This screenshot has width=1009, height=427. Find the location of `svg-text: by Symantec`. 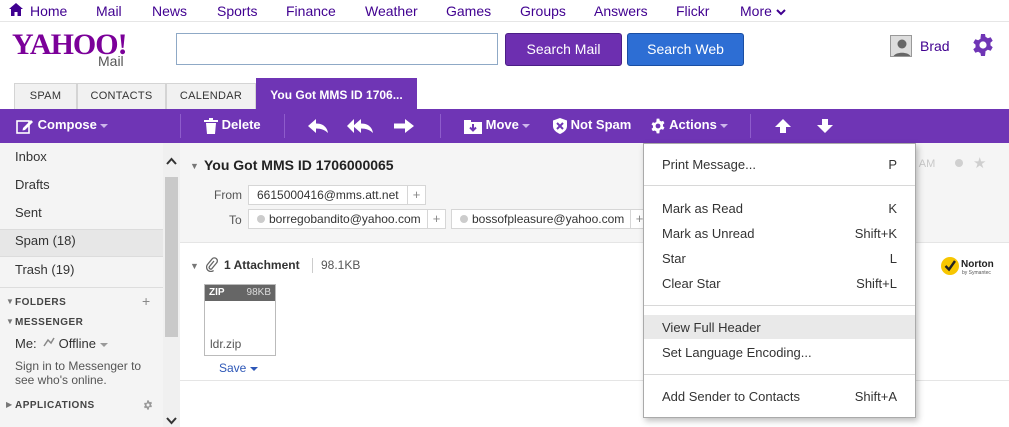

svg-text: by Symantec is located at coordinates (976, 273).